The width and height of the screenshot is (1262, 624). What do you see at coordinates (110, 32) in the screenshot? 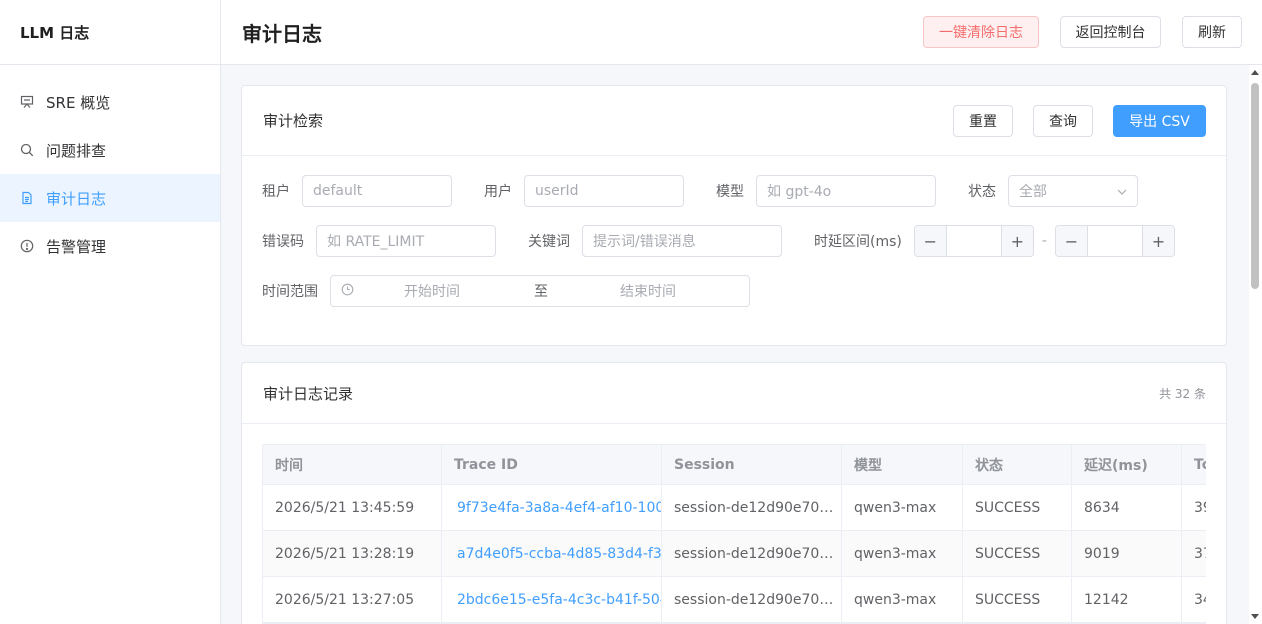
I see `app-logo: LLM 日志` at bounding box center [110, 32].